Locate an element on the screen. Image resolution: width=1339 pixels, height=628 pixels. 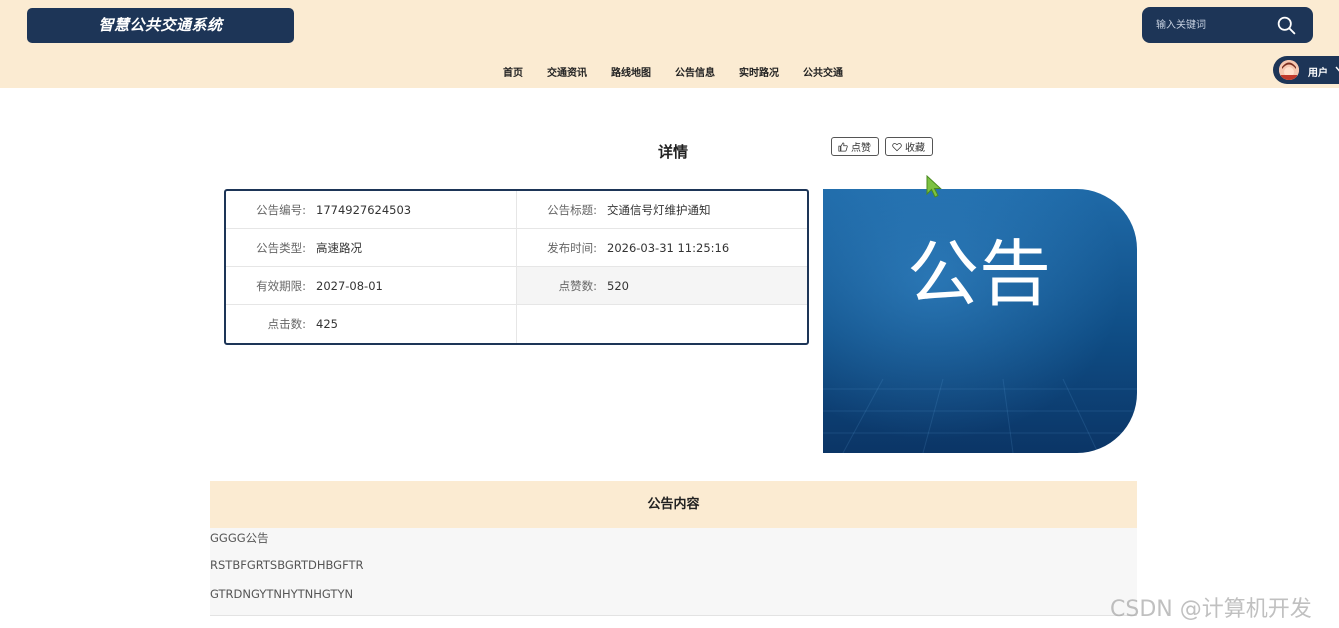
field-title: 公告标题: 交通信号灯维护通知 is located at coordinates (661, 210).